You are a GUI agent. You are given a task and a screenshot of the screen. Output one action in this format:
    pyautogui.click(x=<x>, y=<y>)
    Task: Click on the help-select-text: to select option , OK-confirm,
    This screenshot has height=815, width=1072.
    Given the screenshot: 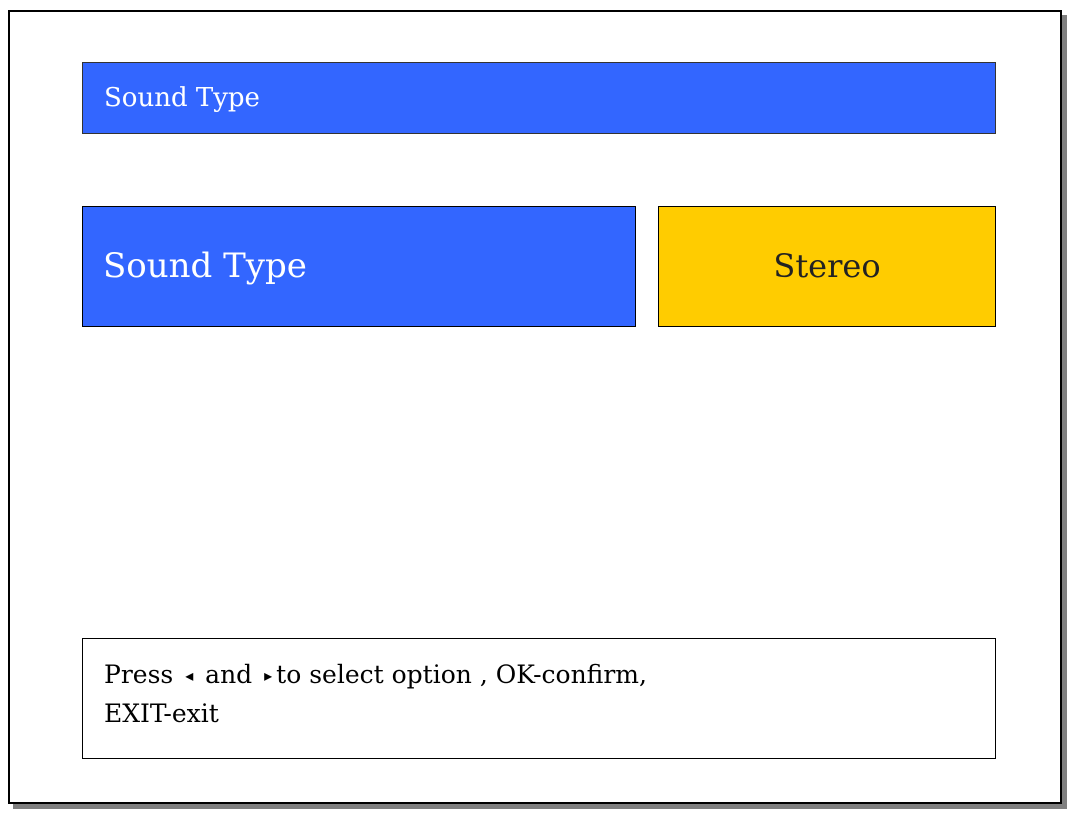 What is the action you would take?
    pyautogui.click(x=461, y=674)
    